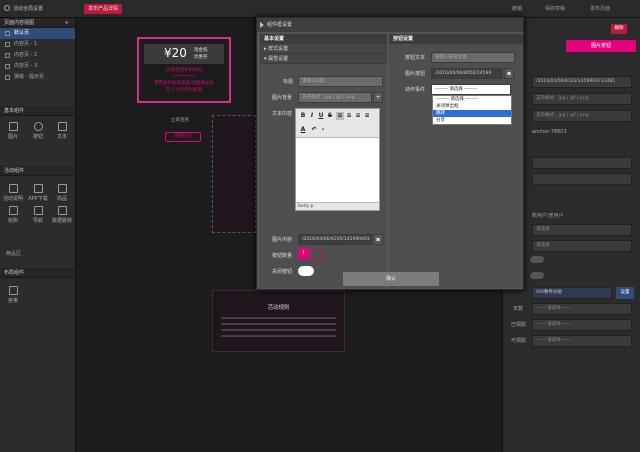  I want to click on strike-icon: S, so click(330, 116).